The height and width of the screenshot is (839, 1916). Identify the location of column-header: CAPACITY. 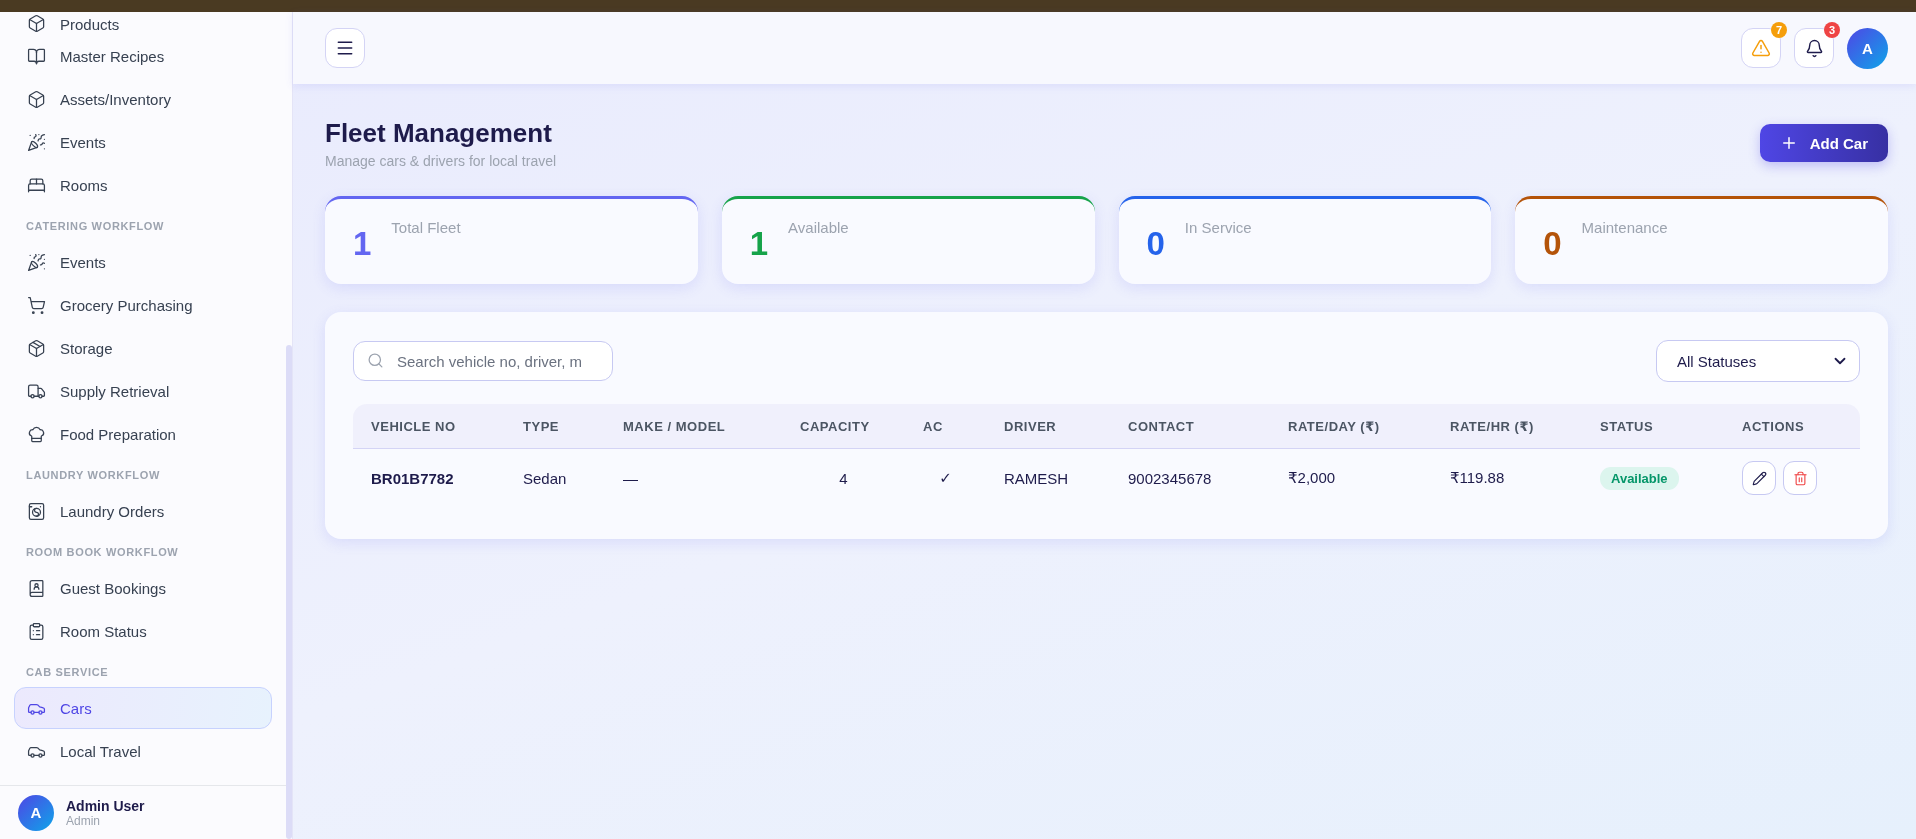
(835, 426).